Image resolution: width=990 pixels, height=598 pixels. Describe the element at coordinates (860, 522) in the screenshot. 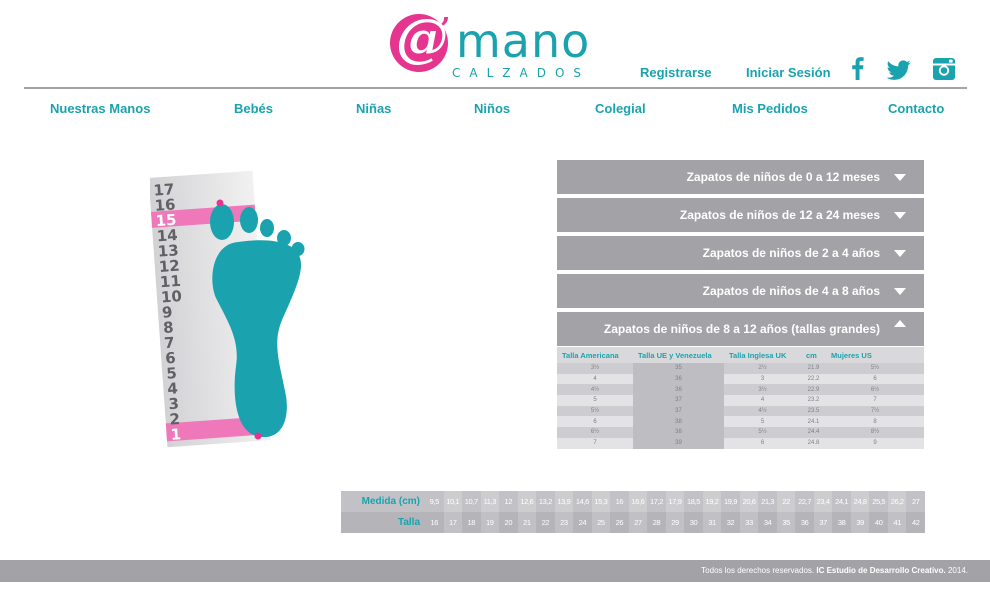

I see `talla-cell: 39` at that location.